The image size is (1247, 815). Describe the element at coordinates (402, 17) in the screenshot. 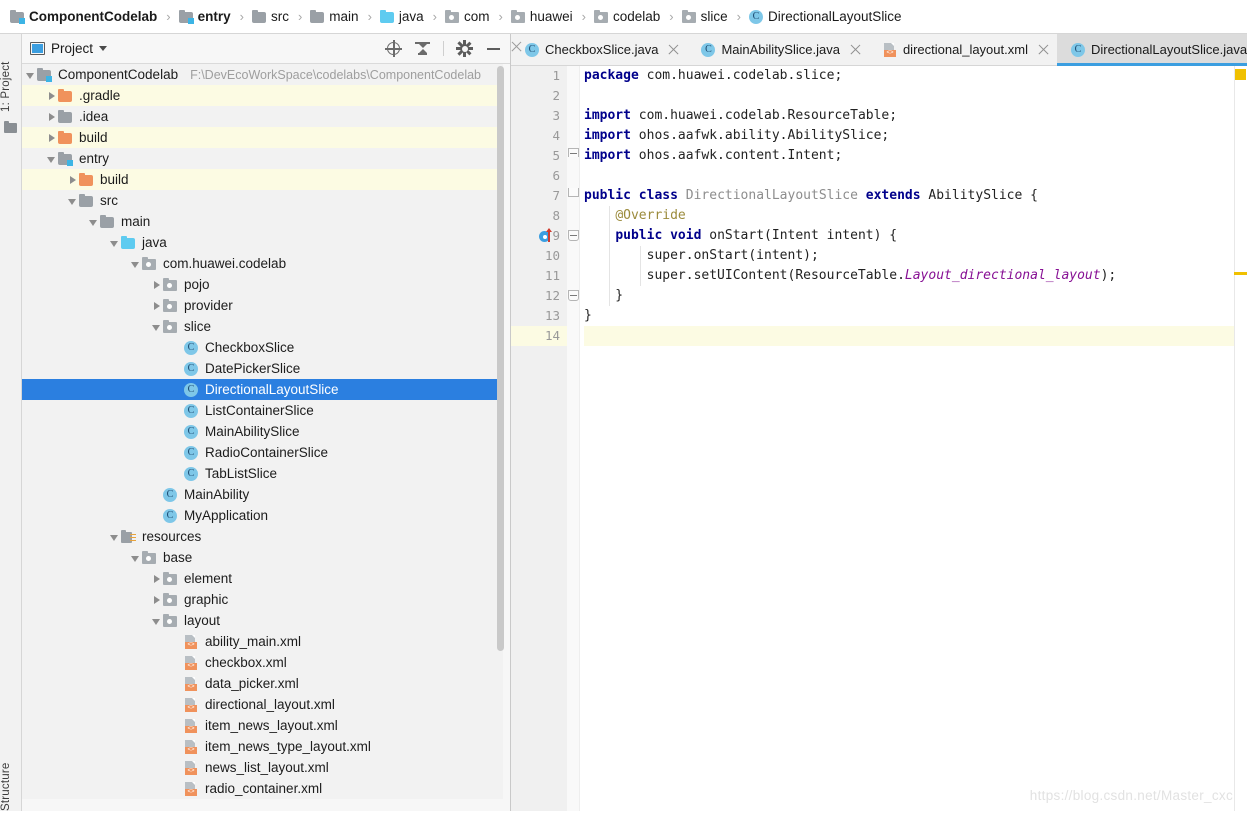

I see `breadcrumb-item-java: java` at that location.